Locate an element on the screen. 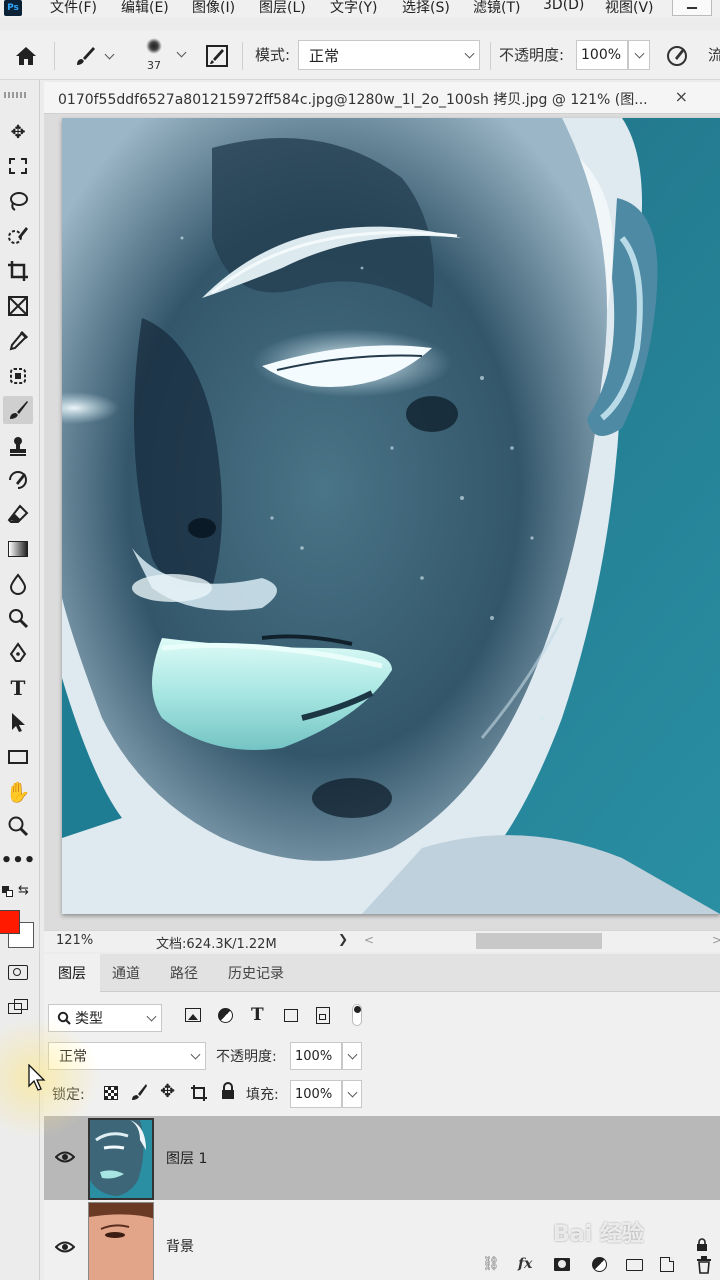 The height and width of the screenshot is (1280, 720). menu-layer: 图层(L) is located at coordinates (282, 8).